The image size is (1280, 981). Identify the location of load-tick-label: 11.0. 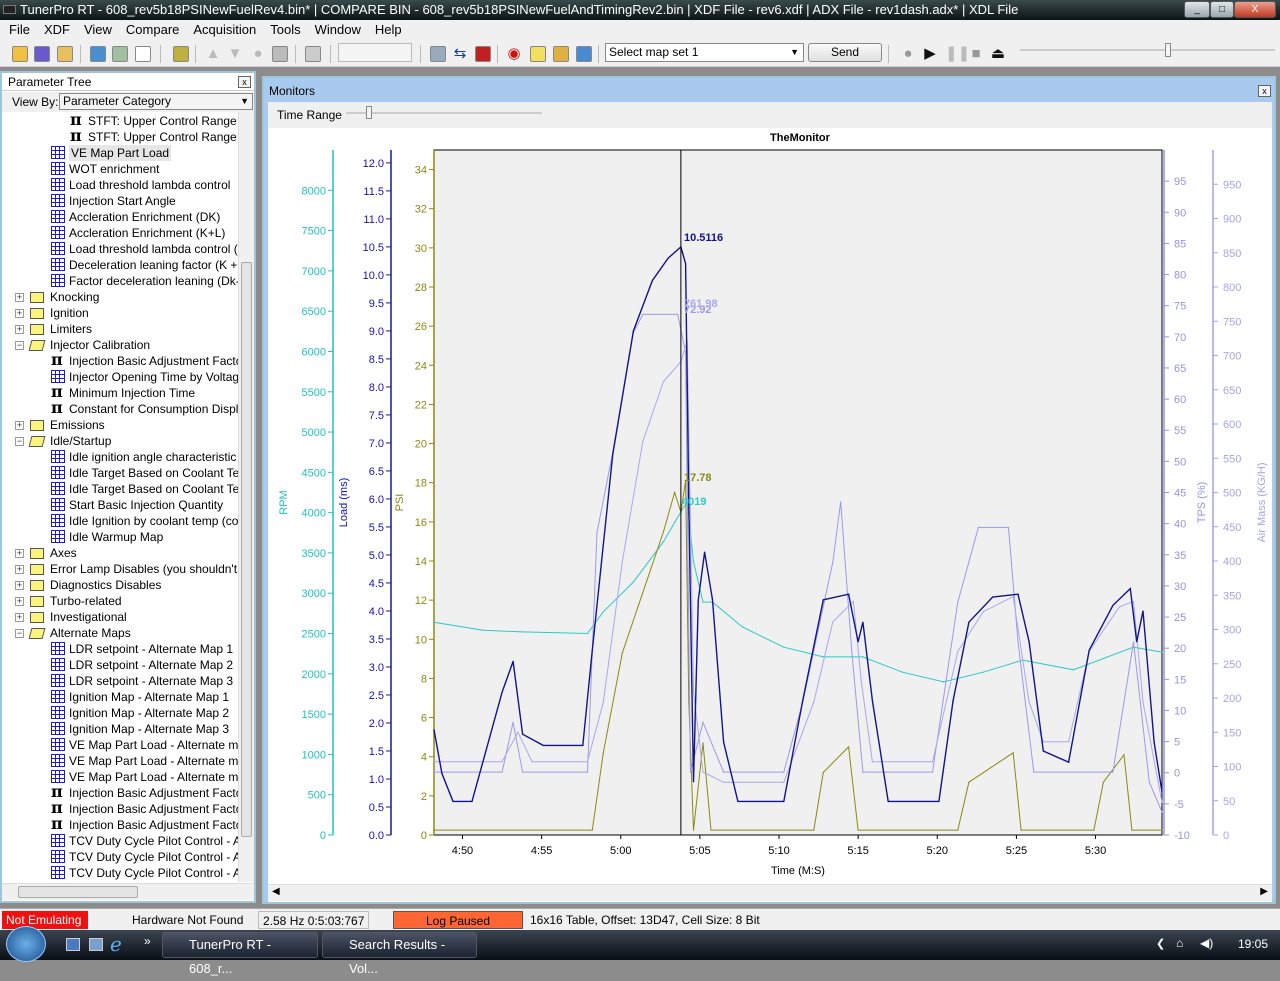
(373, 220).